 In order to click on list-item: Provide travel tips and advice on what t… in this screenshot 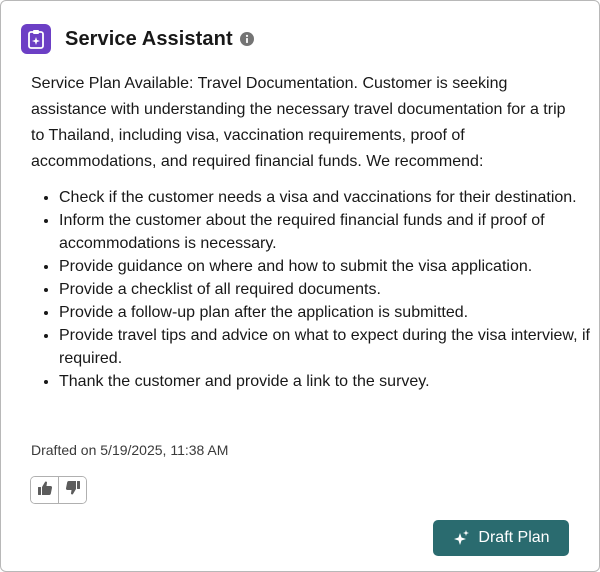, I will do `click(329, 347)`.